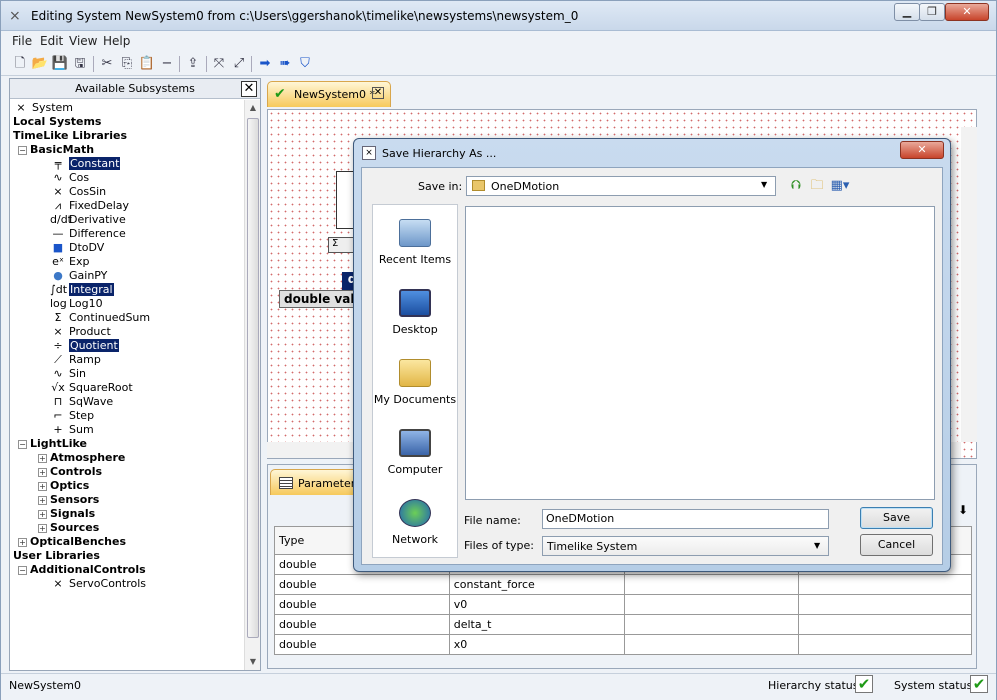  Describe the element at coordinates (20, 64) in the screenshot. I see `new-file-icon: 🗋` at that location.